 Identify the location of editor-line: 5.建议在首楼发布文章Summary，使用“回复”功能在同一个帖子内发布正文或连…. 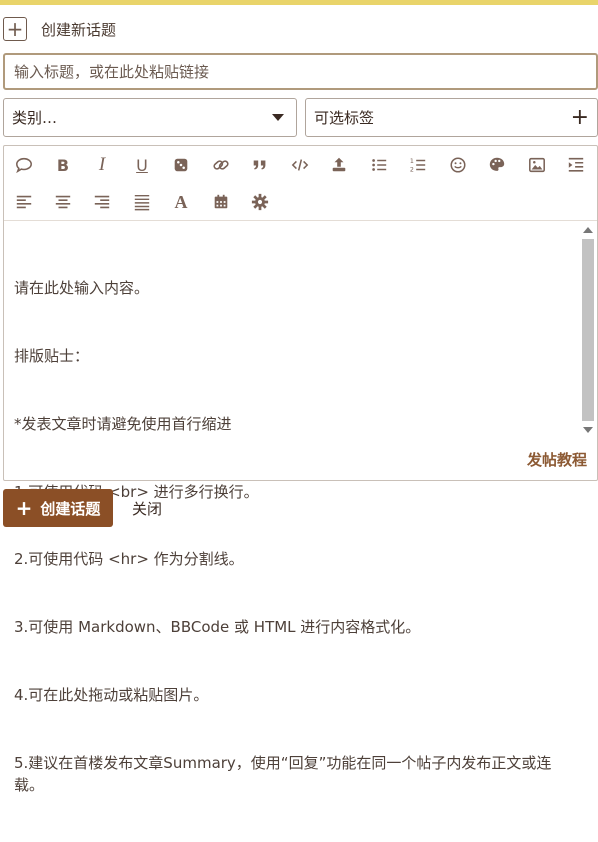
(283, 774).